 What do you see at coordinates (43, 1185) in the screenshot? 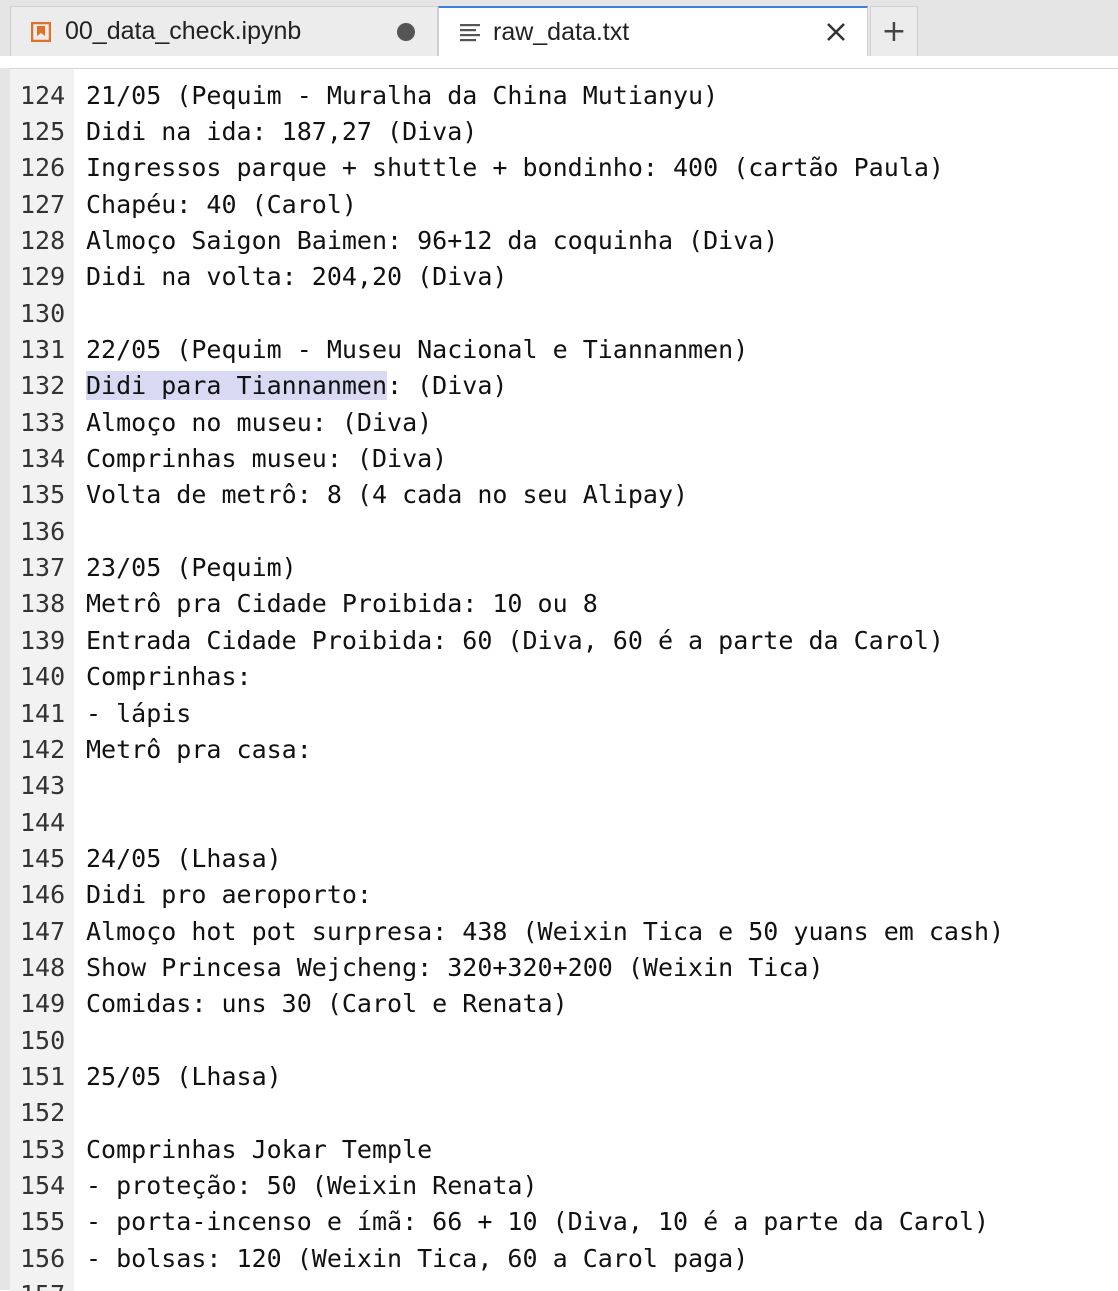
I see `line-number: 154` at bounding box center [43, 1185].